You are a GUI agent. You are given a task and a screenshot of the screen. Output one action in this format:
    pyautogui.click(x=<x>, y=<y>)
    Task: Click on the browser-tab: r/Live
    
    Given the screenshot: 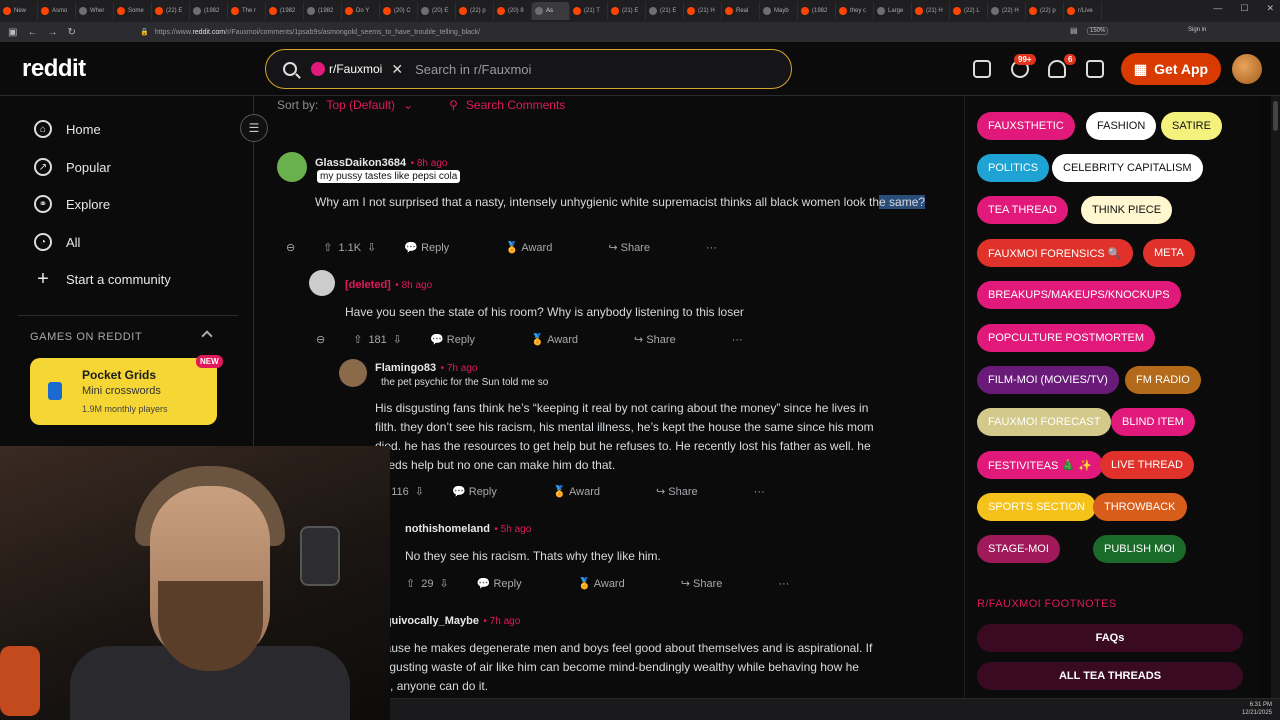 What is the action you would take?
    pyautogui.click(x=1083, y=11)
    